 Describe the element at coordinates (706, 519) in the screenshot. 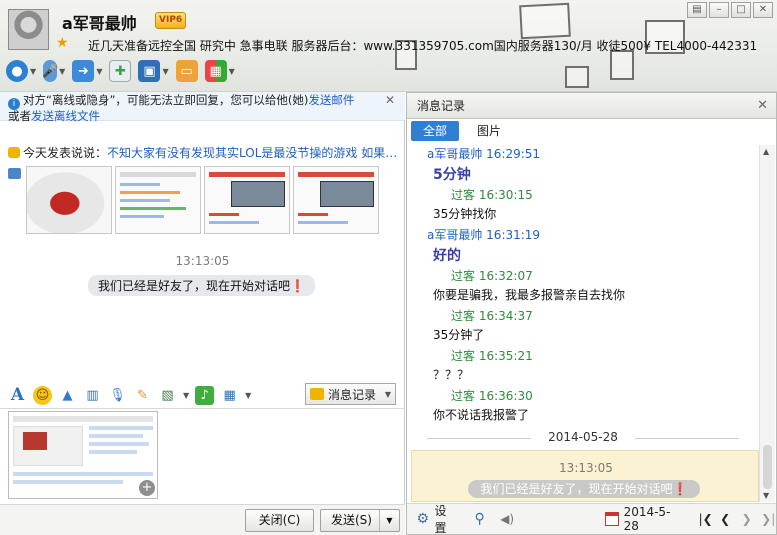

I see `first-page-icon: |❮` at that location.